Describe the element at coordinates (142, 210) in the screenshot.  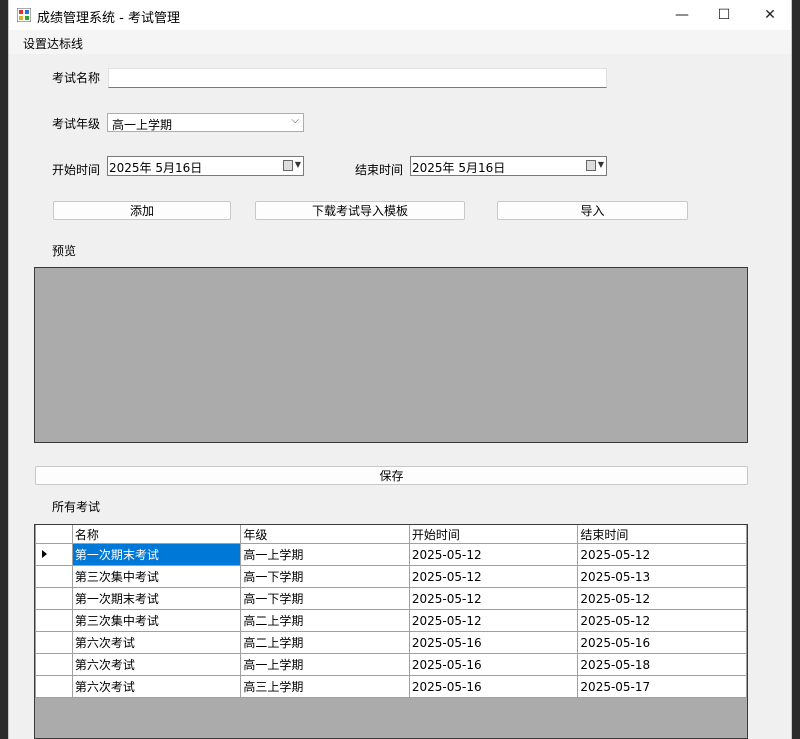
I see `add-button: 添加` at that location.